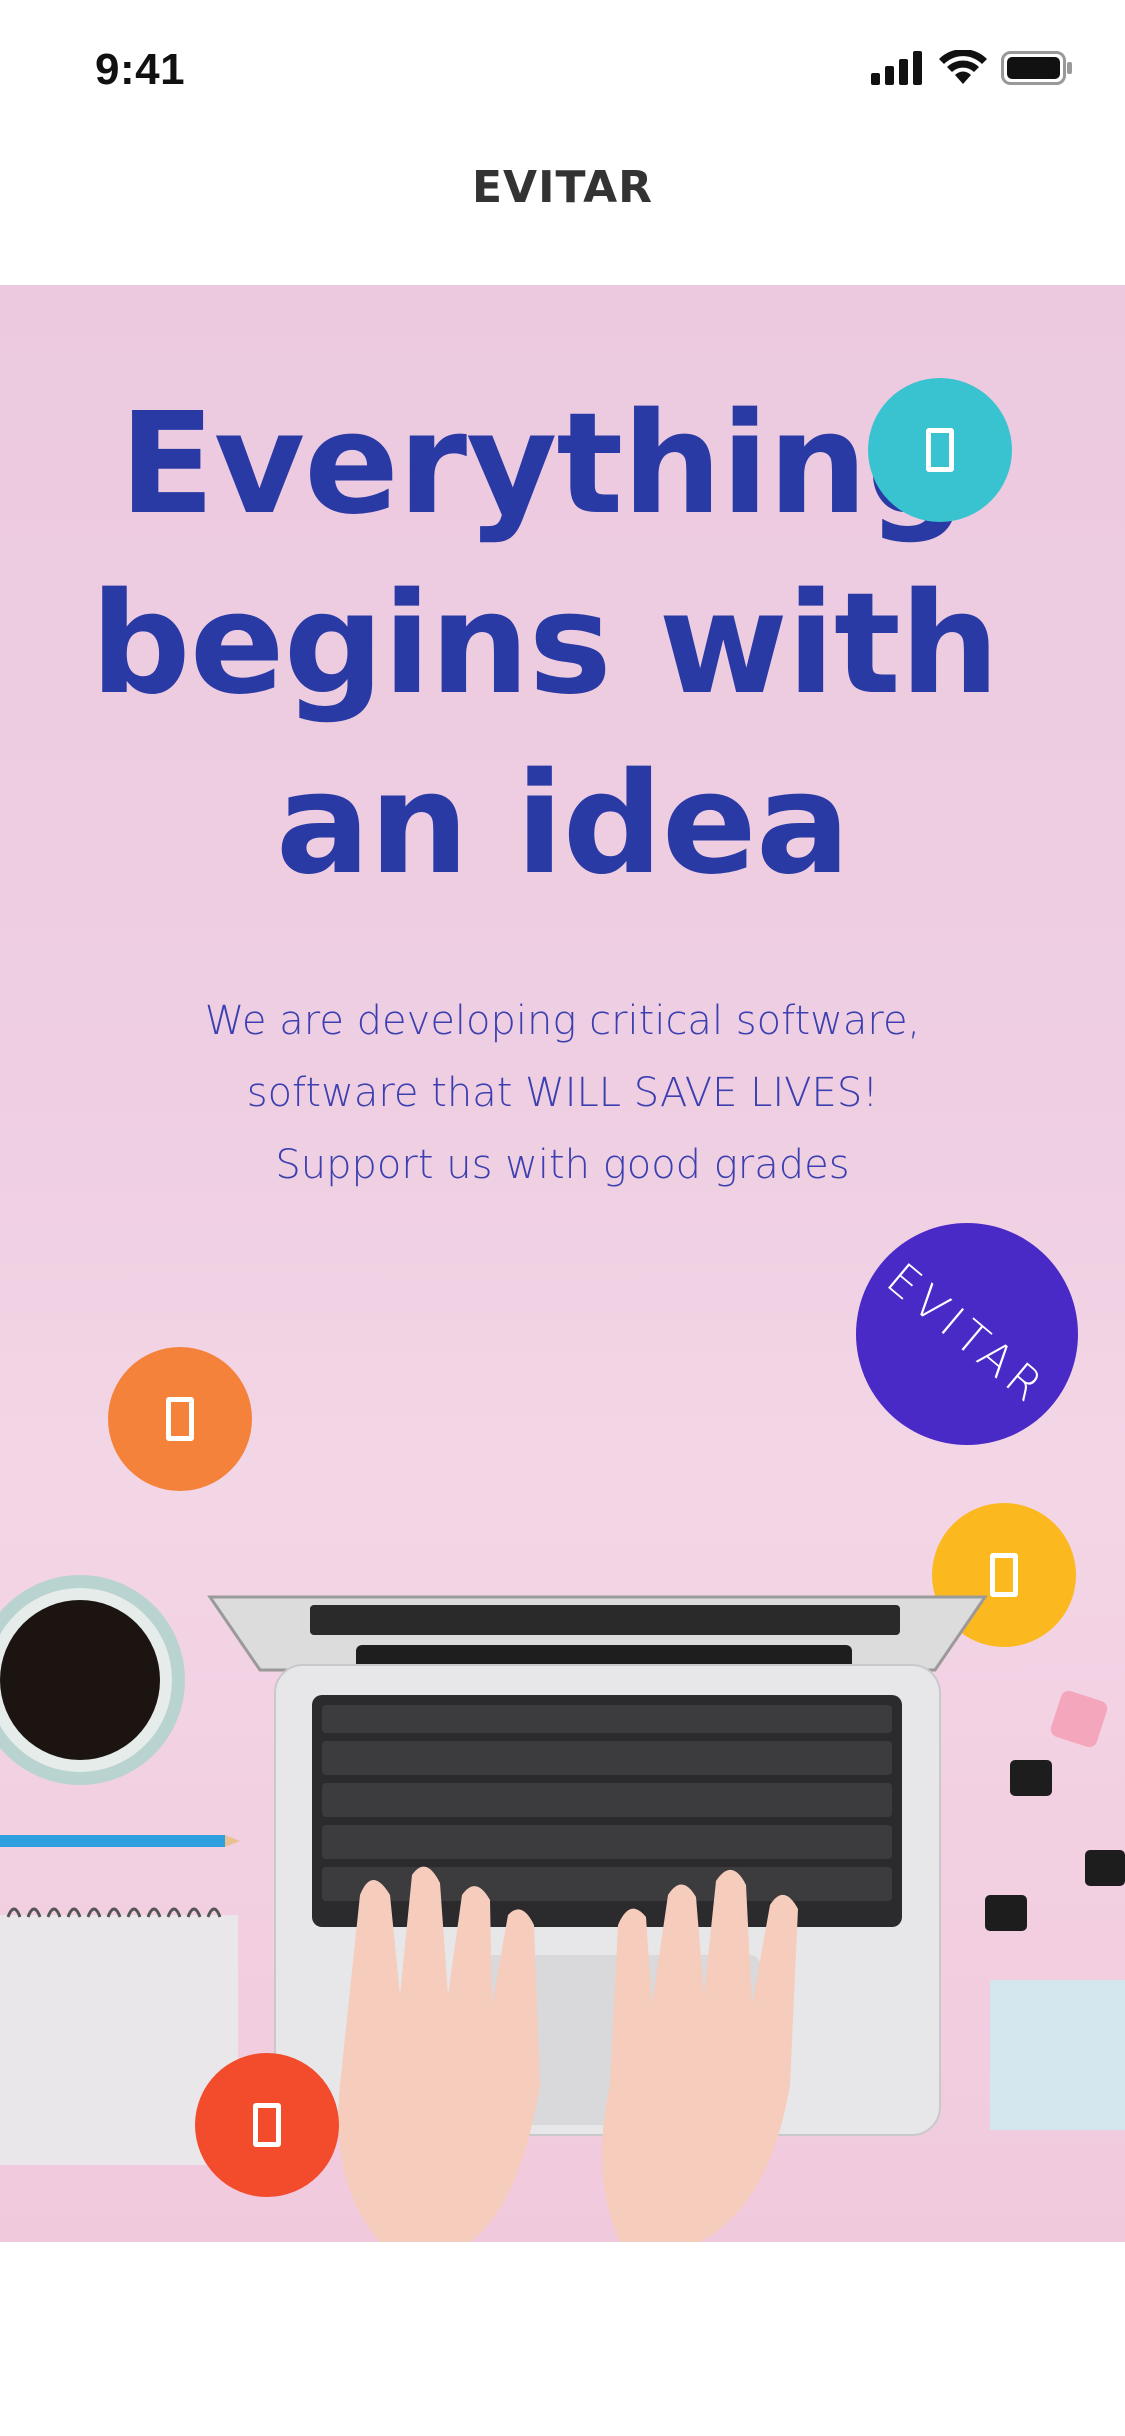  I want to click on status-time: 9:41, so click(140, 69).